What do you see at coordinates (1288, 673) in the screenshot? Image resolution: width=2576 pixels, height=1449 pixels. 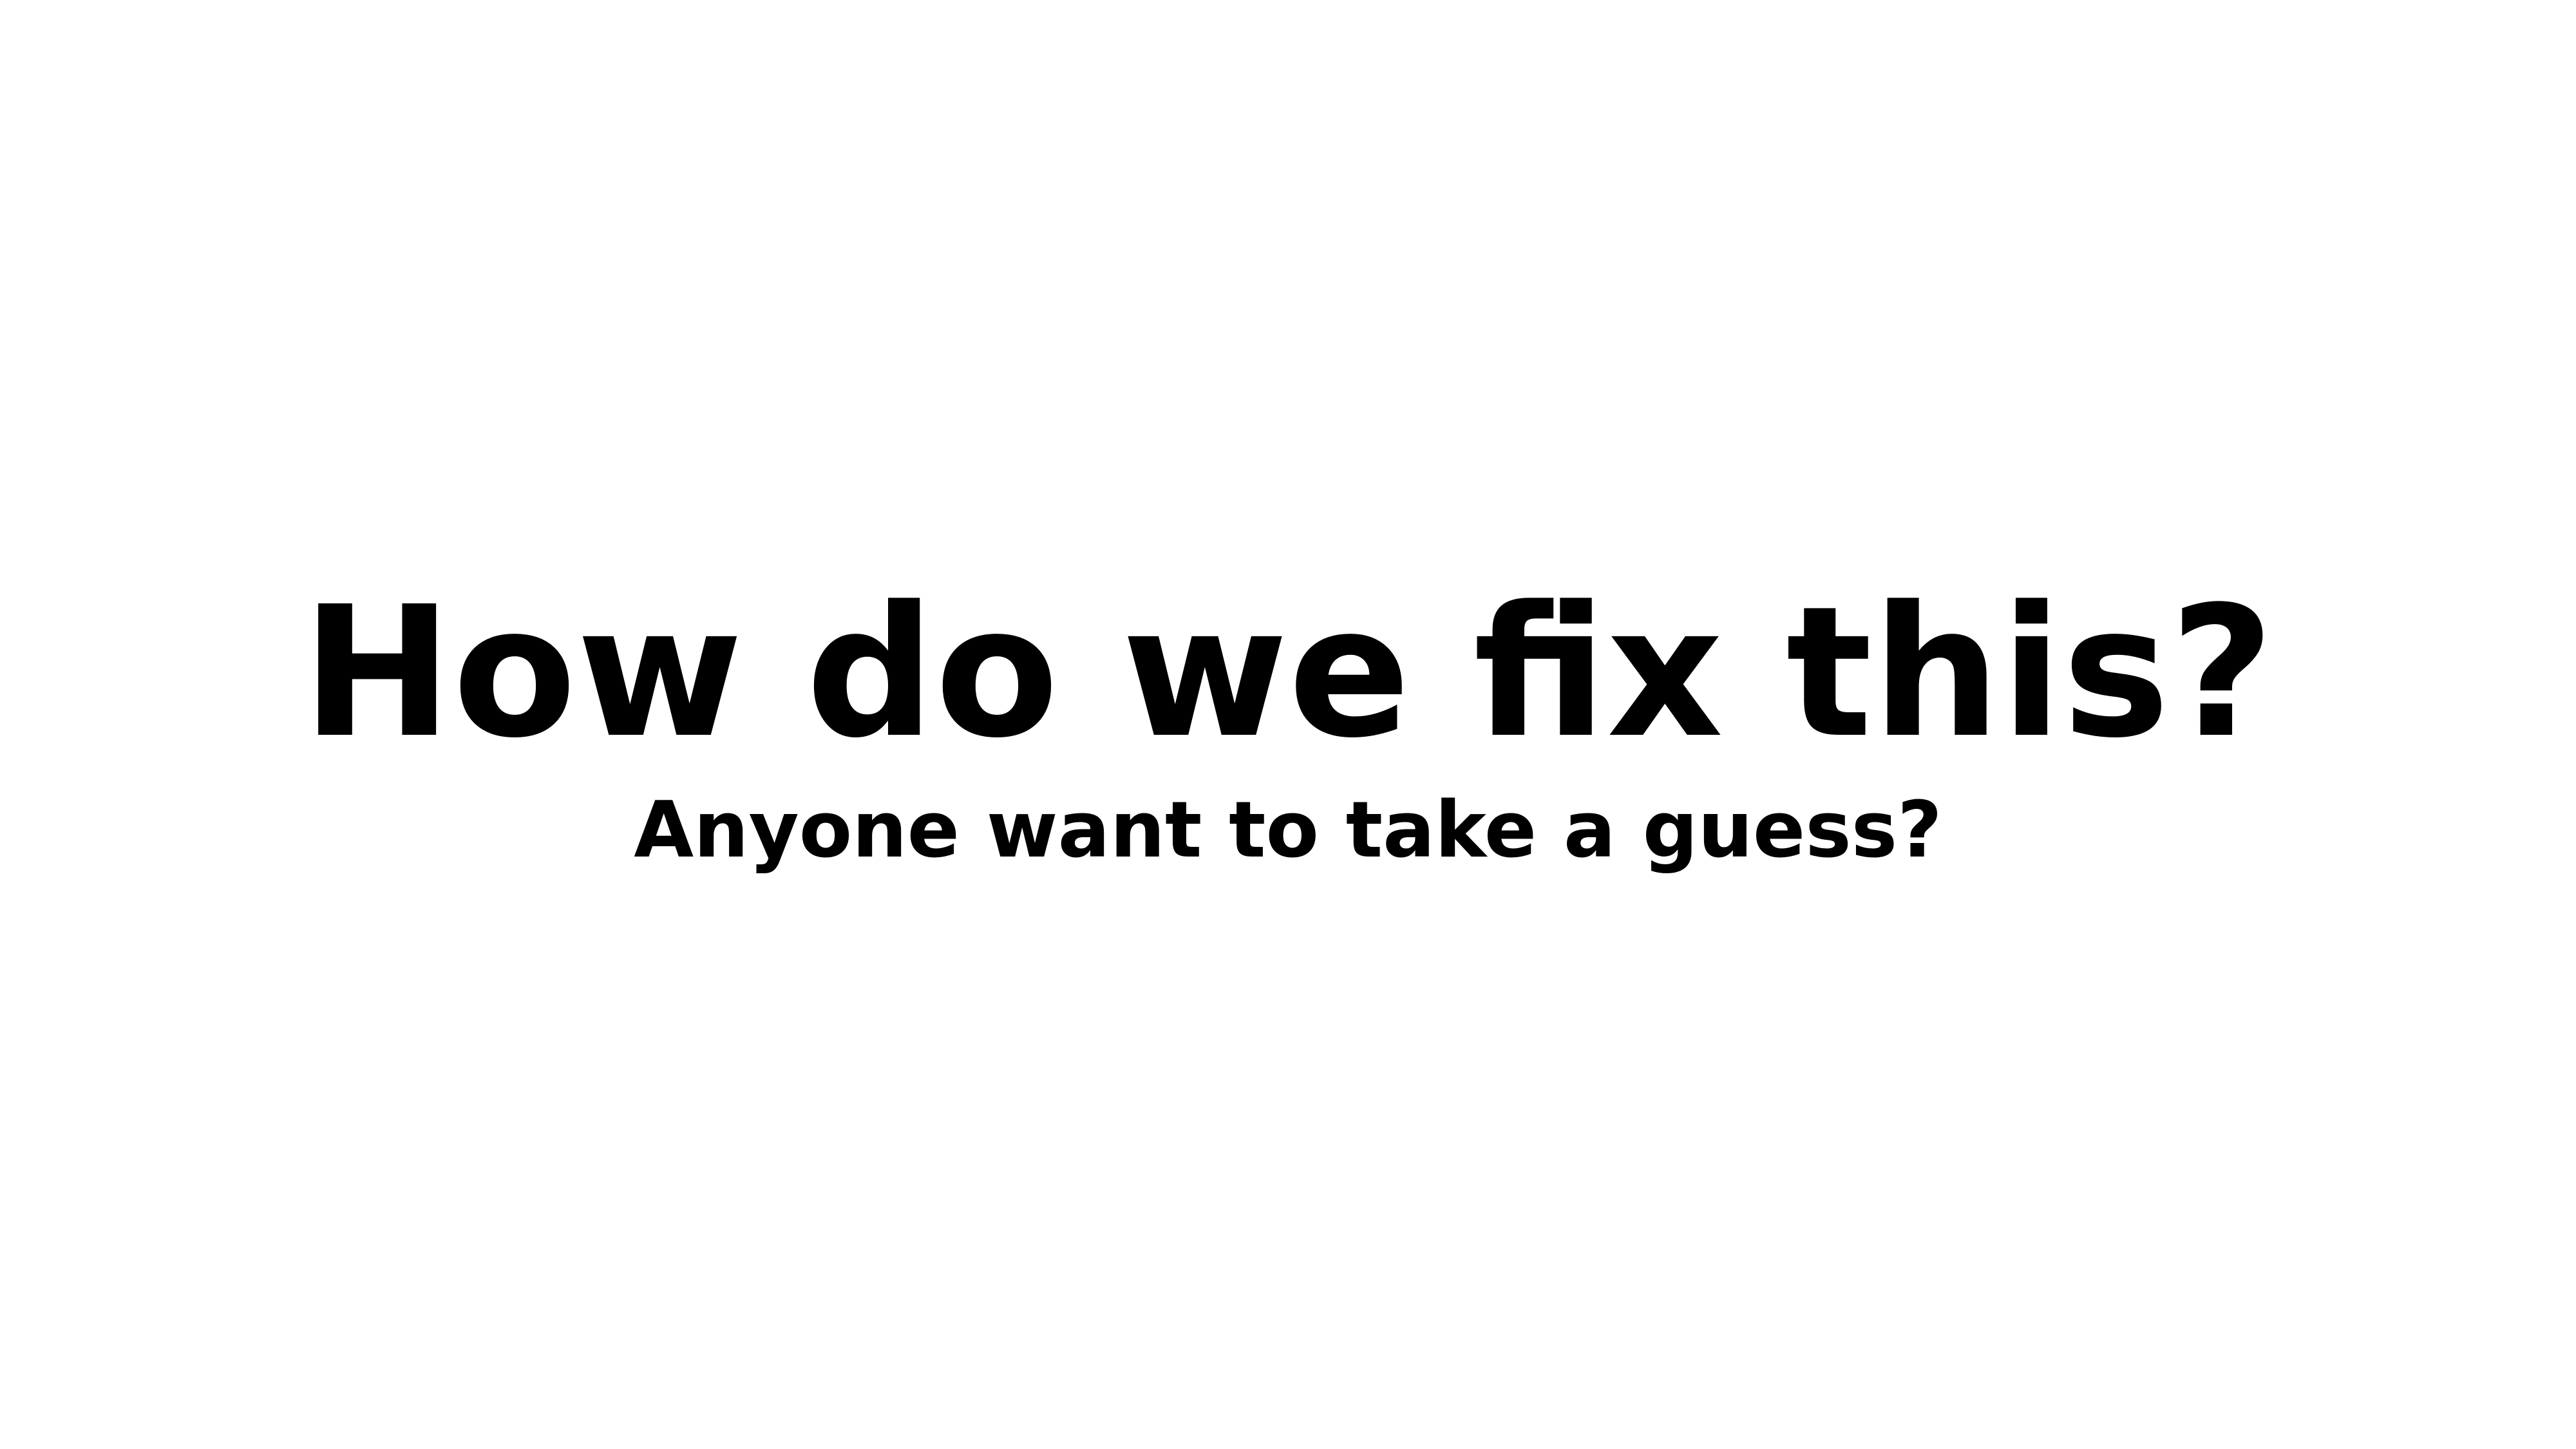 I see `slide-title: How do we fix this?` at bounding box center [1288, 673].